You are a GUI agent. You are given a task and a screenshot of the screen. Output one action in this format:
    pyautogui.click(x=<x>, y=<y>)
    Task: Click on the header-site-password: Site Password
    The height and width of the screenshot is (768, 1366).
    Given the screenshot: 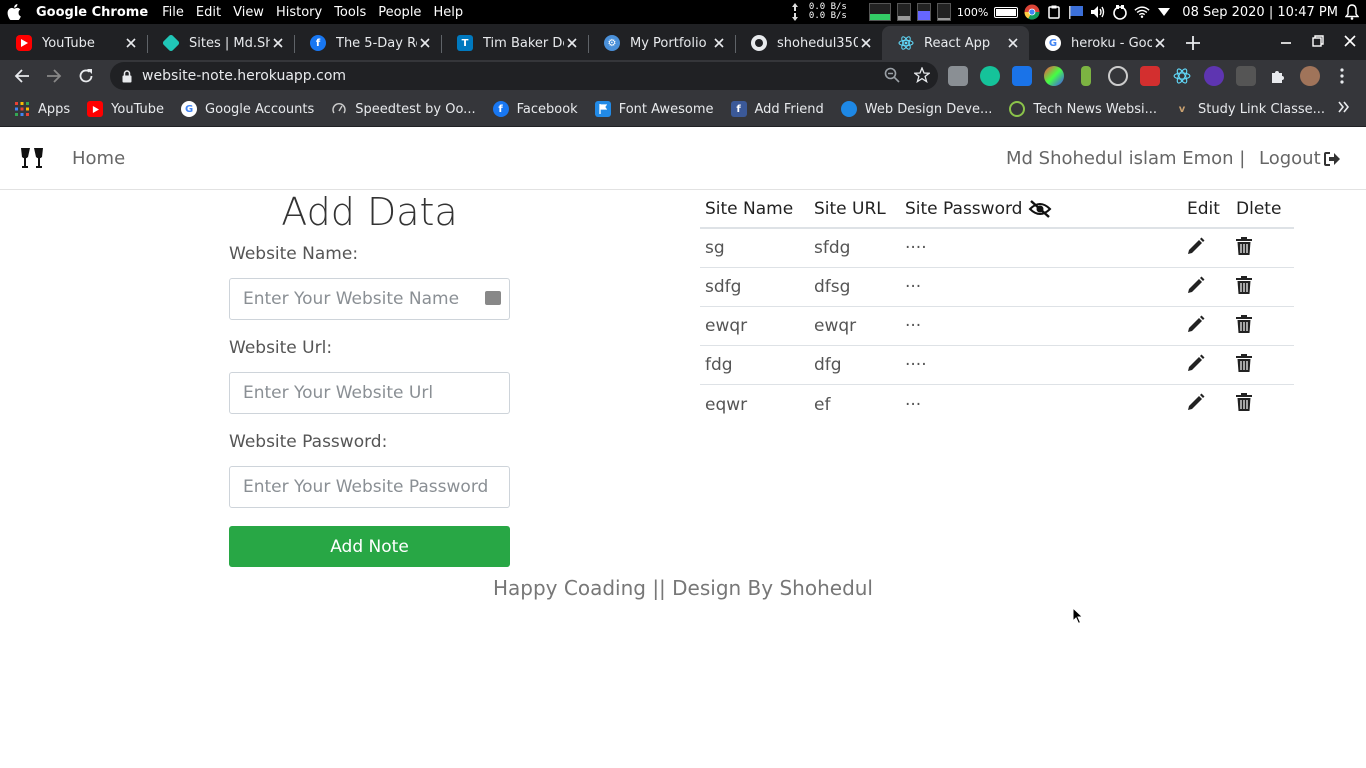 What is the action you would take?
    pyautogui.click(x=1041, y=209)
    